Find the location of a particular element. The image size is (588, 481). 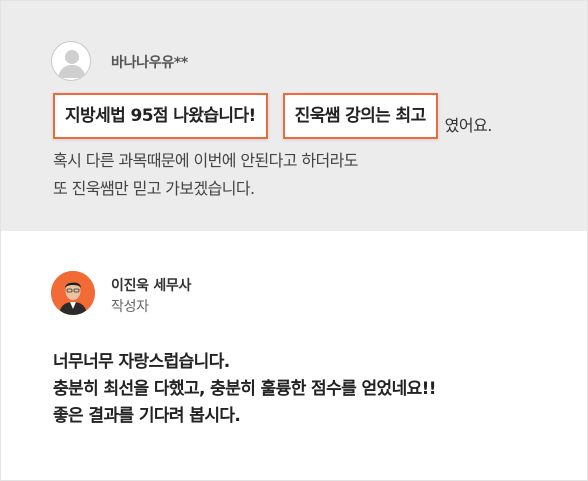

review-headline: 지방세법 95점 나왔습니다! 진욱쌤 강의는 최고 였어요. is located at coordinates (272, 116).